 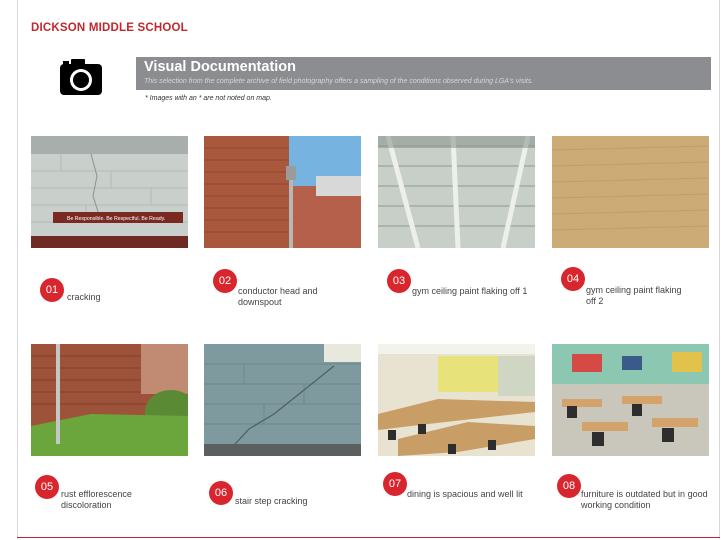 What do you see at coordinates (399, 281) in the screenshot?
I see `badge-03: 03` at bounding box center [399, 281].